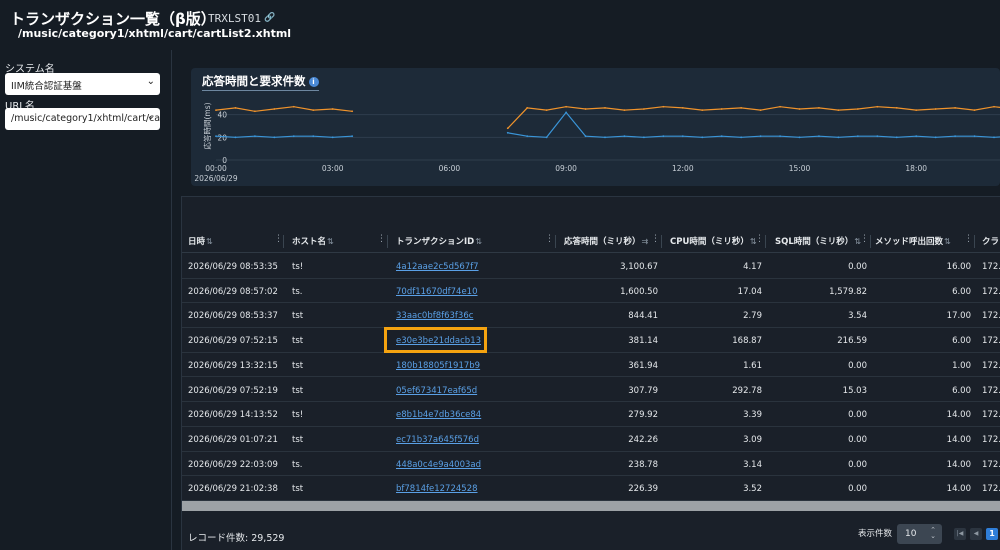  I want to click on cell-calls: 6.00, so click(961, 341).